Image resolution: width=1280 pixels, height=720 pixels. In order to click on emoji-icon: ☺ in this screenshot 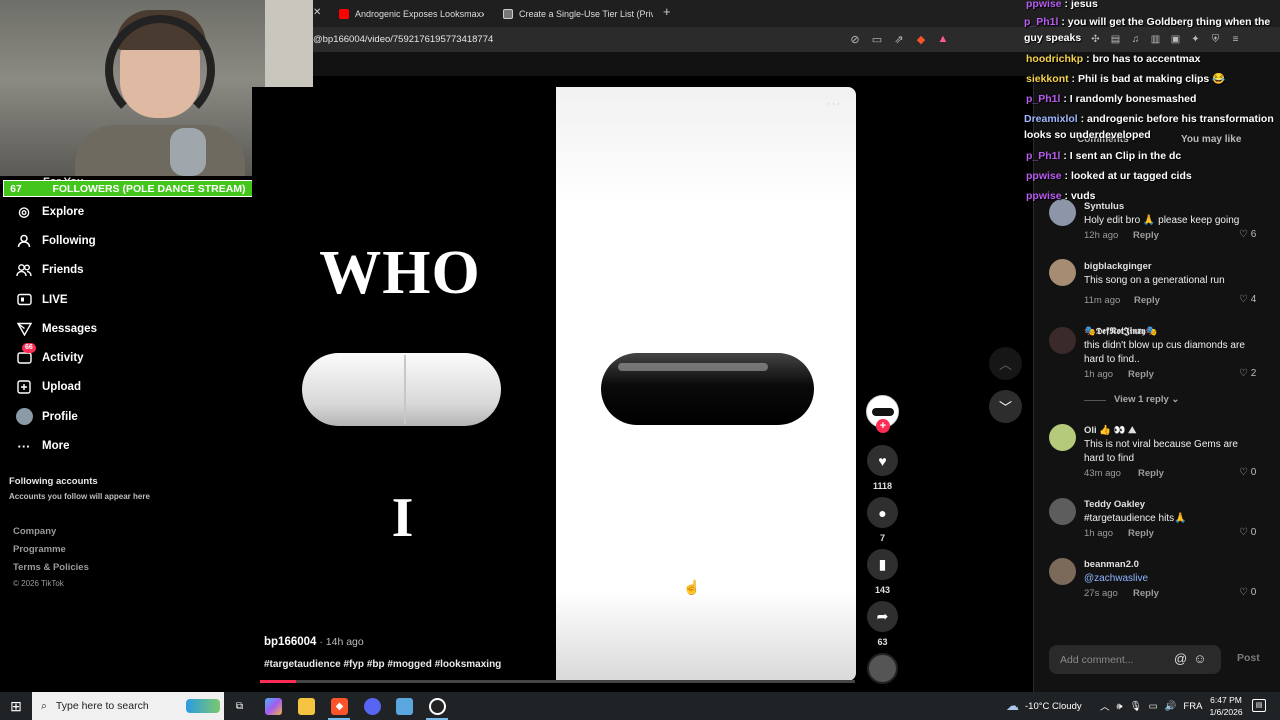, I will do `click(1199, 658)`.